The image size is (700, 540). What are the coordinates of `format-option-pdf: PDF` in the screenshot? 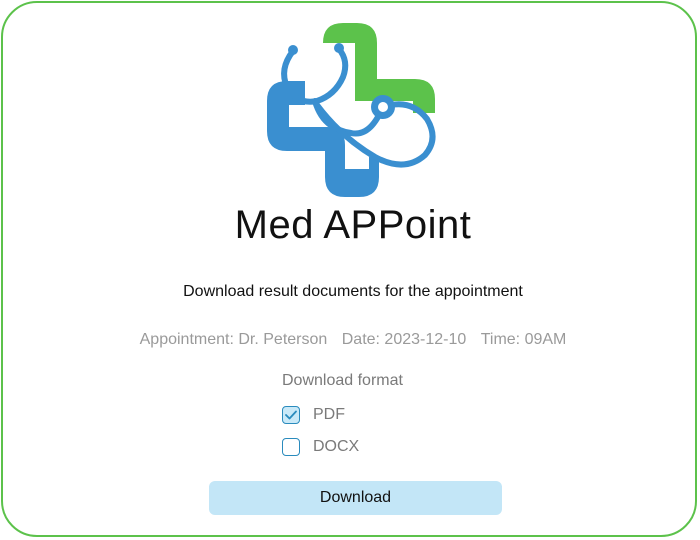 It's located at (313, 415).